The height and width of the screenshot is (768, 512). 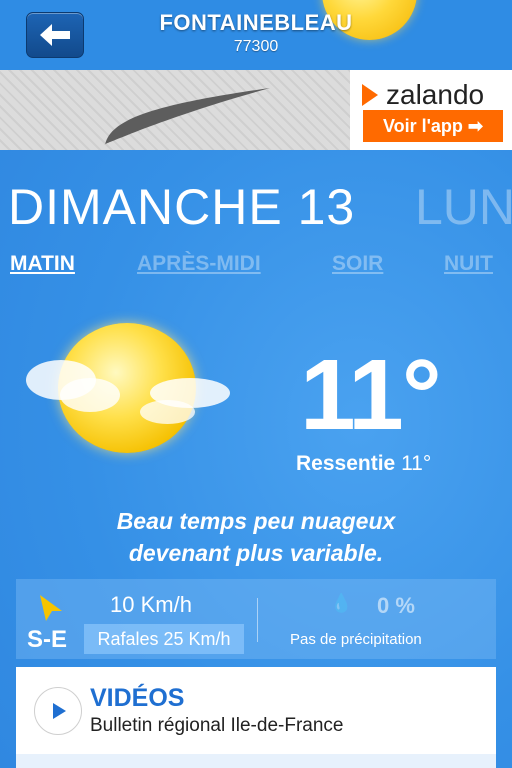 I want to click on feels-like: Ressentie 11°, so click(x=363, y=464).